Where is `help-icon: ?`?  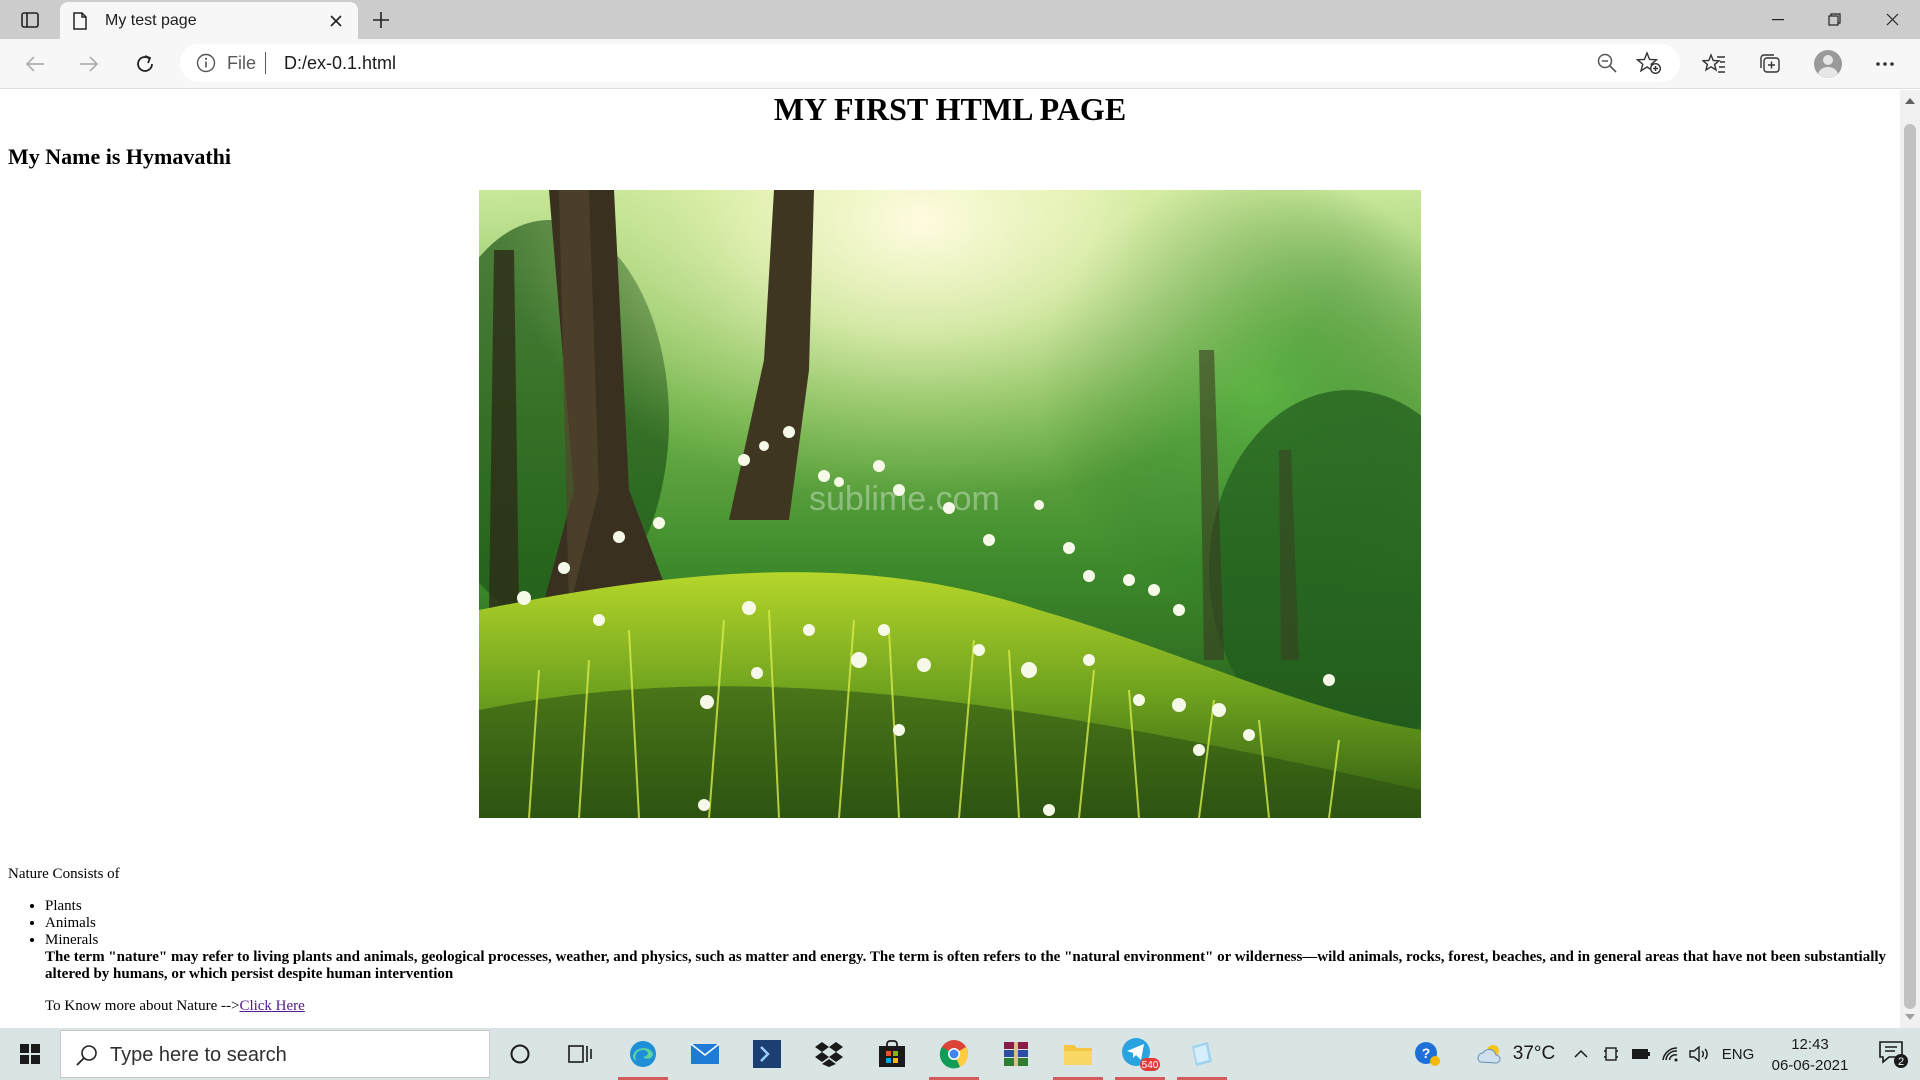
help-icon: ? is located at coordinates (1428, 1054).